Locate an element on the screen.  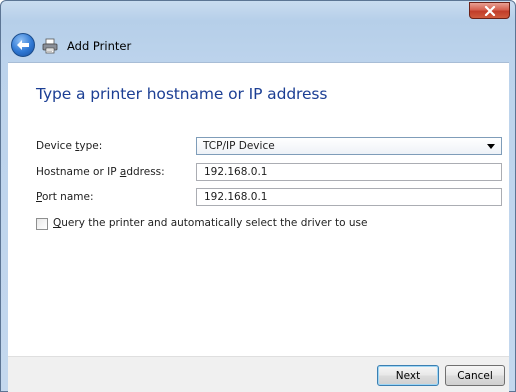
back-arrow-icon is located at coordinates (23, 45).